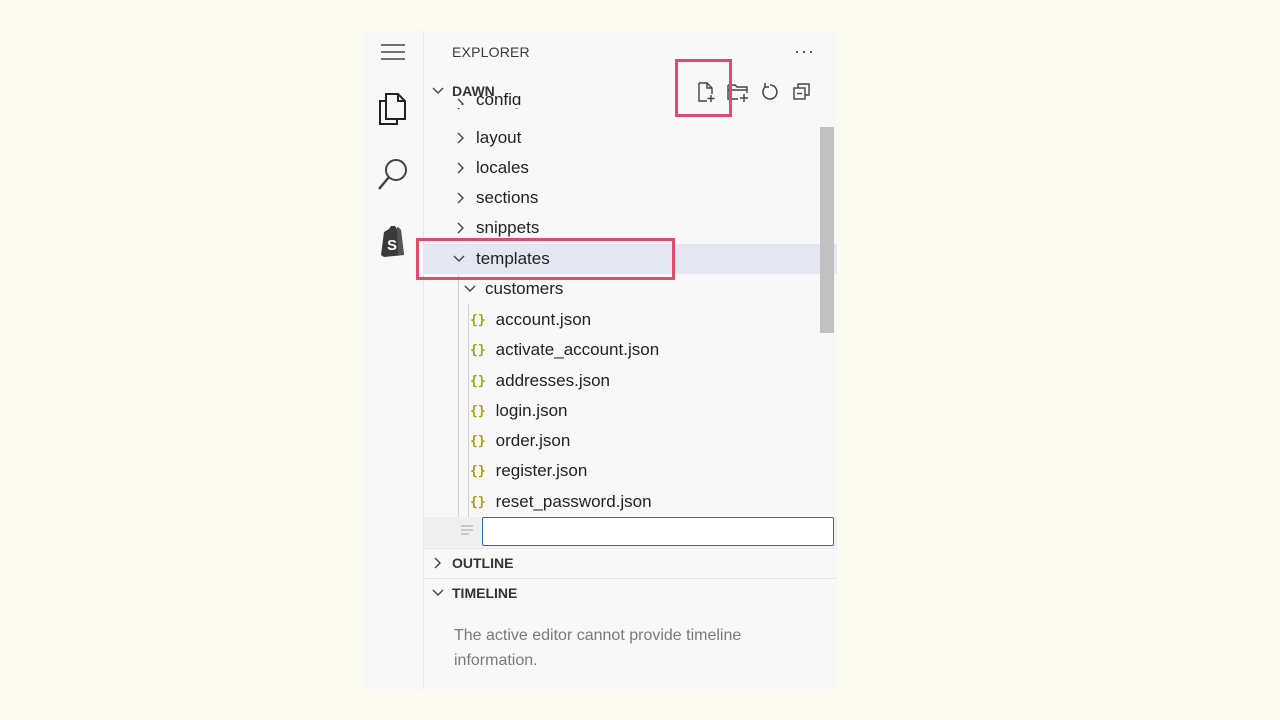 The image size is (1280, 720). I want to click on outline-title: OUTLINE, so click(483, 563).